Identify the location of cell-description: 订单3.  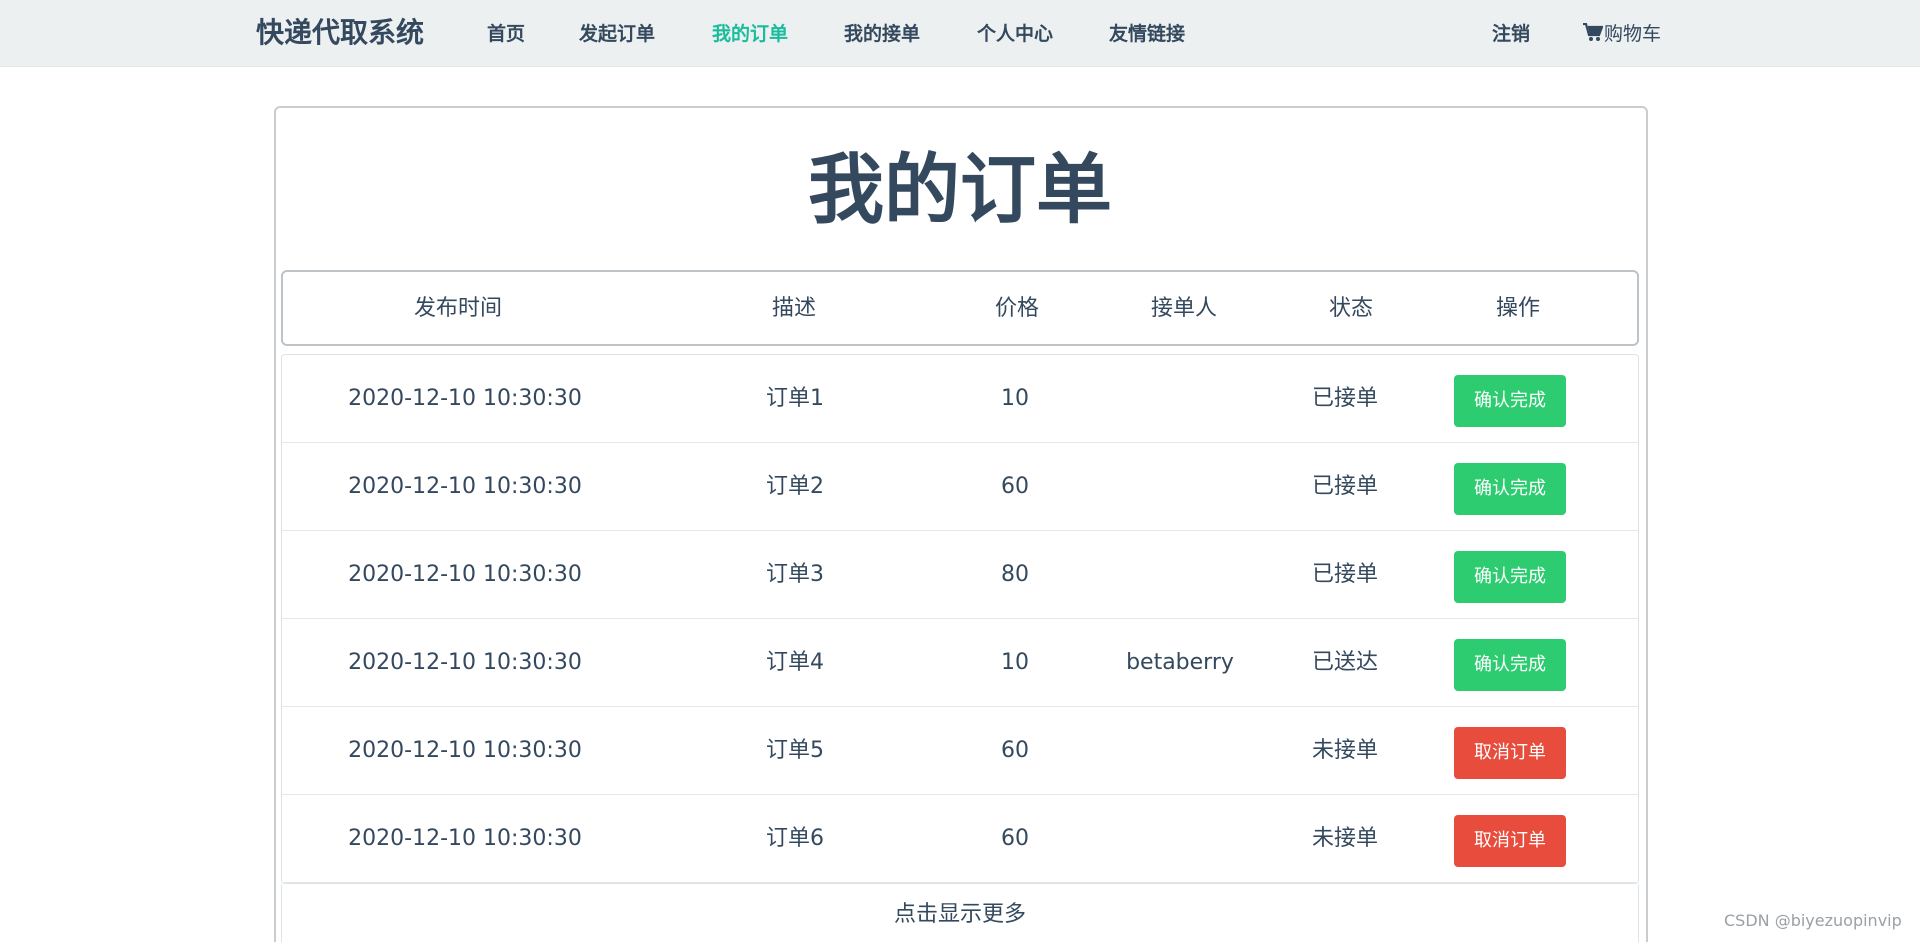
(795, 574).